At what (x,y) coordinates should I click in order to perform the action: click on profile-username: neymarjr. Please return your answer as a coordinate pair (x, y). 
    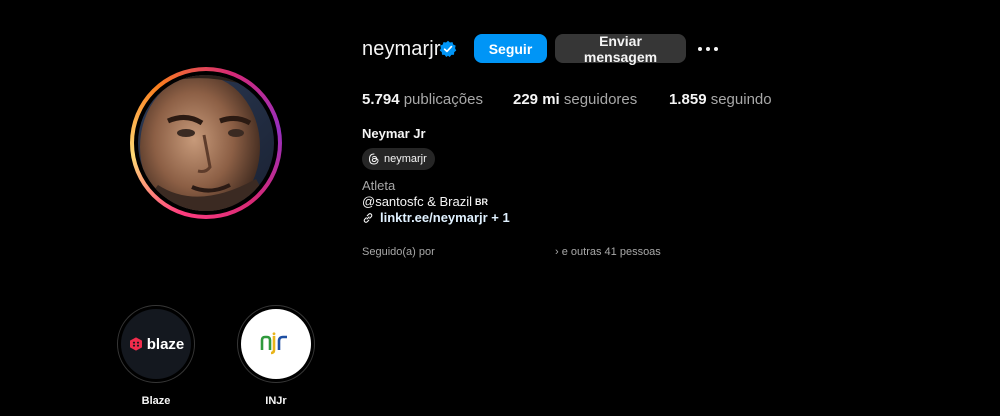
    Looking at the image, I should click on (401, 49).